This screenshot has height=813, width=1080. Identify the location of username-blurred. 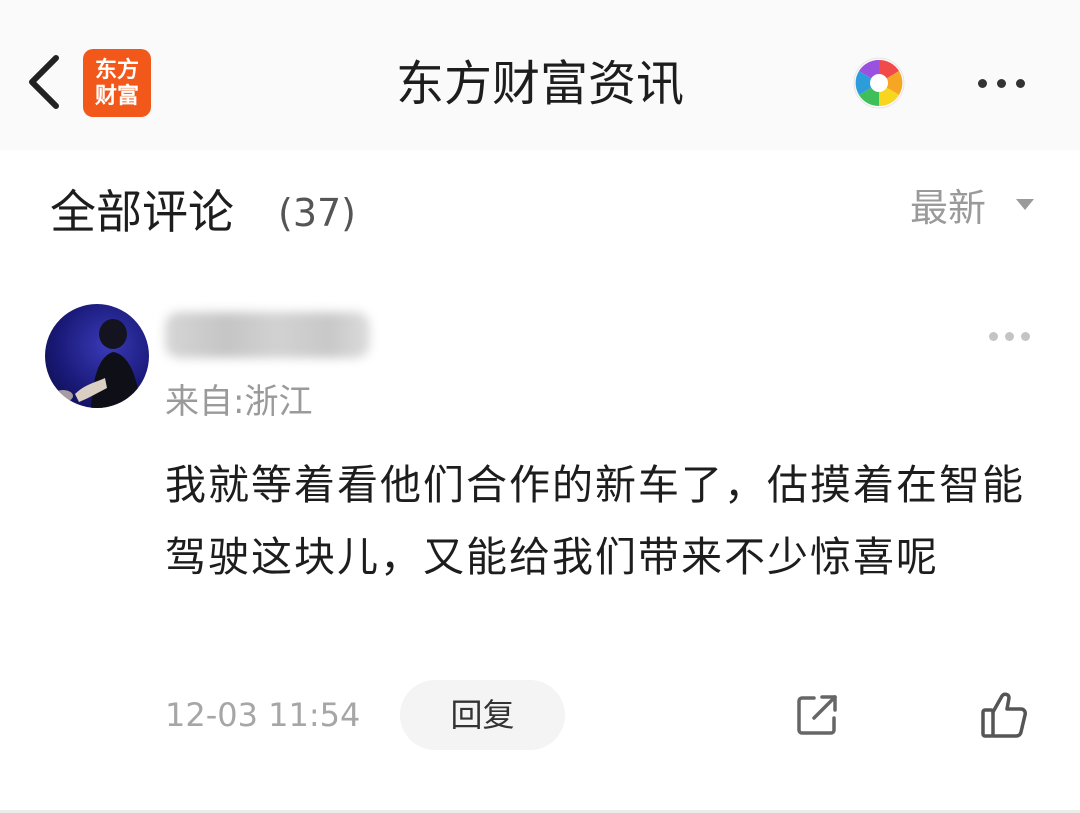
(267, 335).